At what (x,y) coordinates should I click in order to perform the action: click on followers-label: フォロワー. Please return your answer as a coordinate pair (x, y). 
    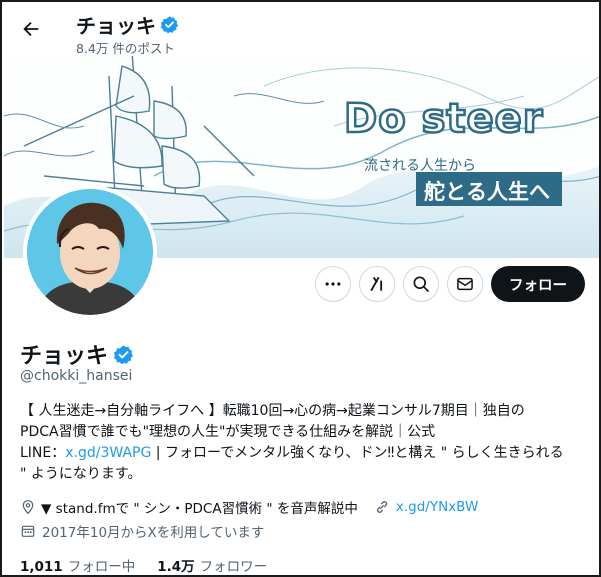
    Looking at the image, I should click on (233, 567).